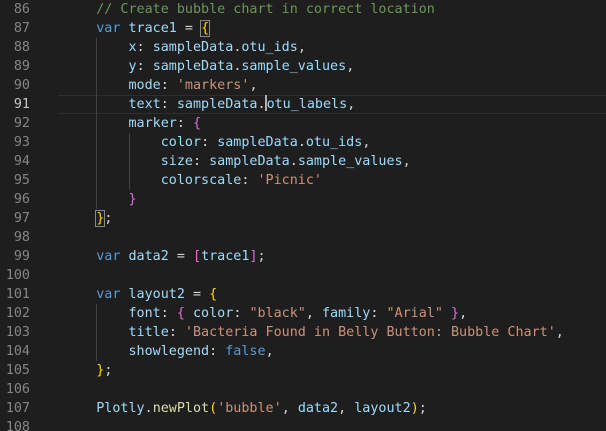 The width and height of the screenshot is (606, 431). I want to click on line-number: 108, so click(17, 425).